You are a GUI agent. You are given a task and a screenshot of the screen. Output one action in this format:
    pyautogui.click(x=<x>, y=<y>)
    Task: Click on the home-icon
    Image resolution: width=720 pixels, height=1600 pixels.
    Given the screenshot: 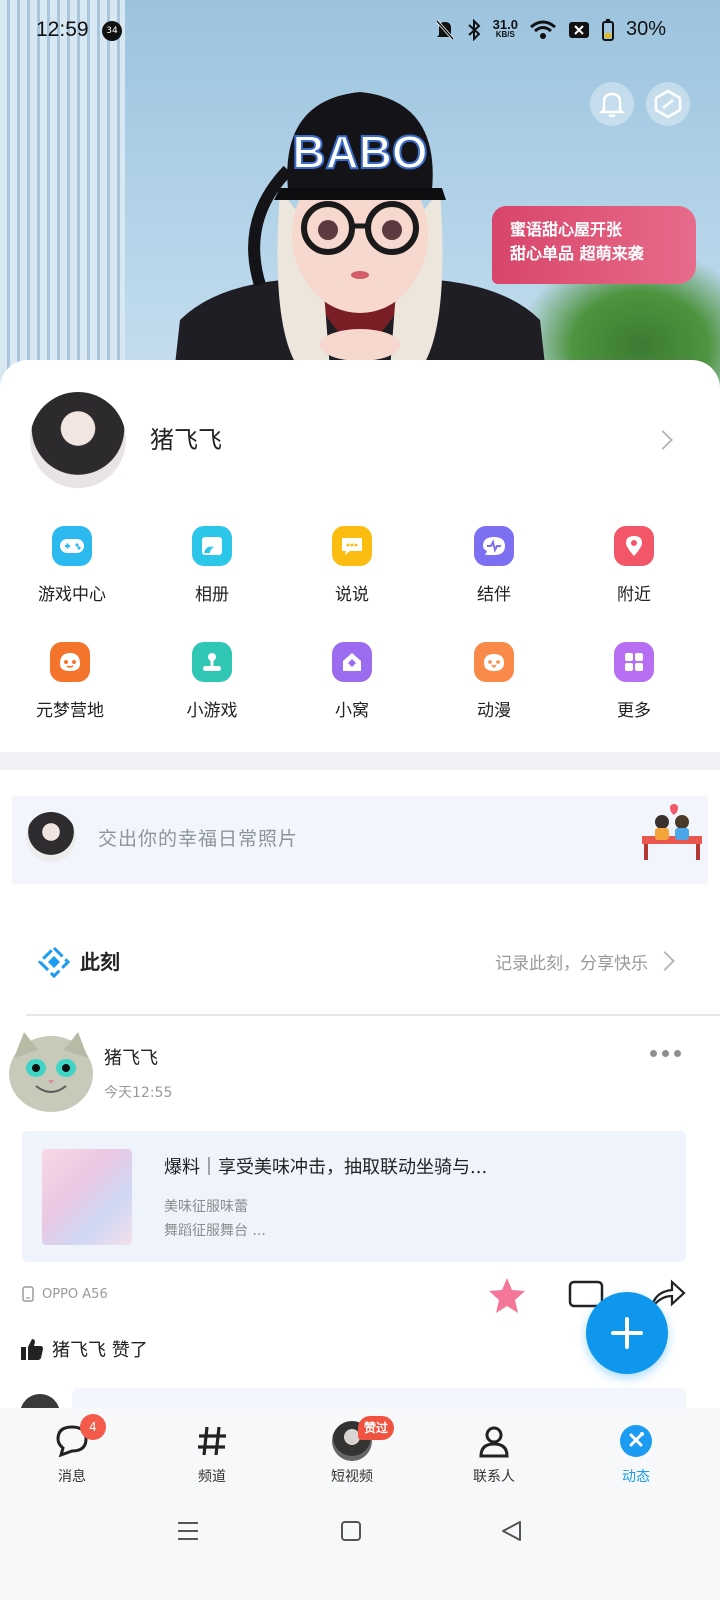 What is the action you would take?
    pyautogui.click(x=352, y=662)
    